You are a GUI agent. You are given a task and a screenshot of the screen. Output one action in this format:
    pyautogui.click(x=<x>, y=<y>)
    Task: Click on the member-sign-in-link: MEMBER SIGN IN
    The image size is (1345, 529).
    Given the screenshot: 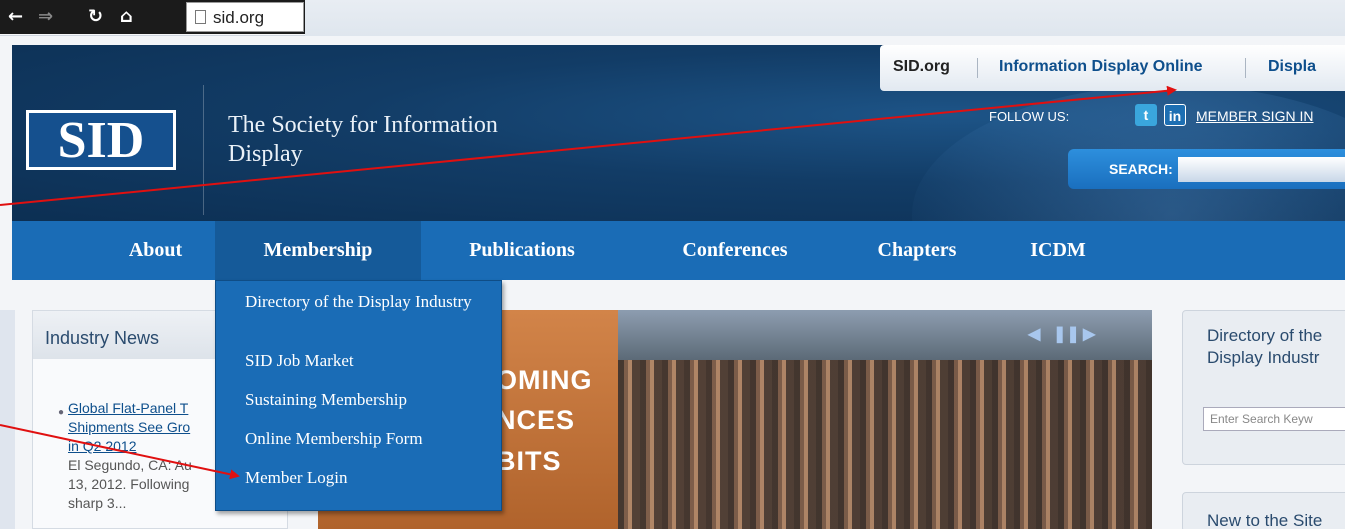 What is the action you would take?
    pyautogui.click(x=1254, y=116)
    